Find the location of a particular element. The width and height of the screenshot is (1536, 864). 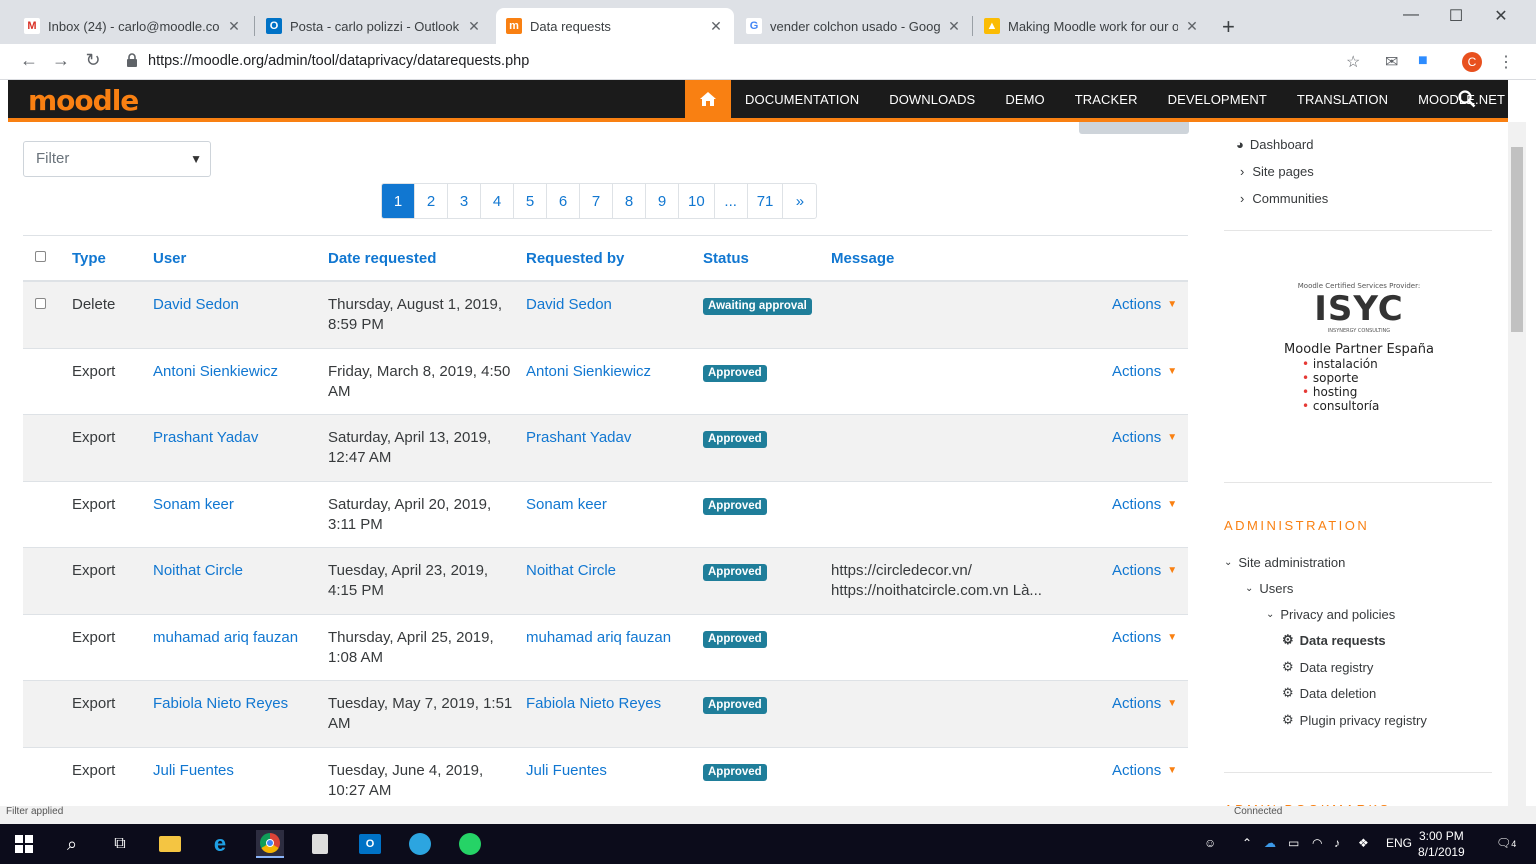

page-link: 71 is located at coordinates (766, 201).